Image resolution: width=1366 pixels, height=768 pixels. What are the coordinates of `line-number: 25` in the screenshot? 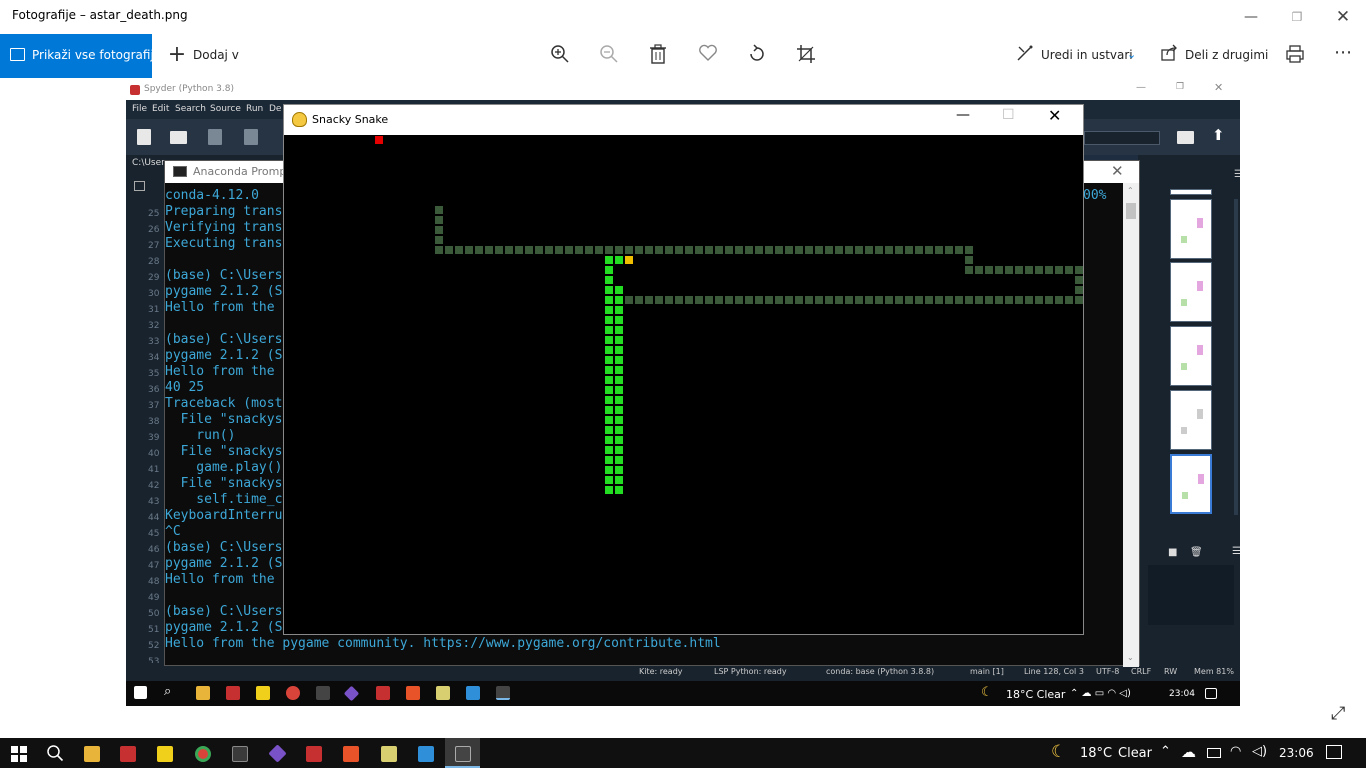 It's located at (154, 214).